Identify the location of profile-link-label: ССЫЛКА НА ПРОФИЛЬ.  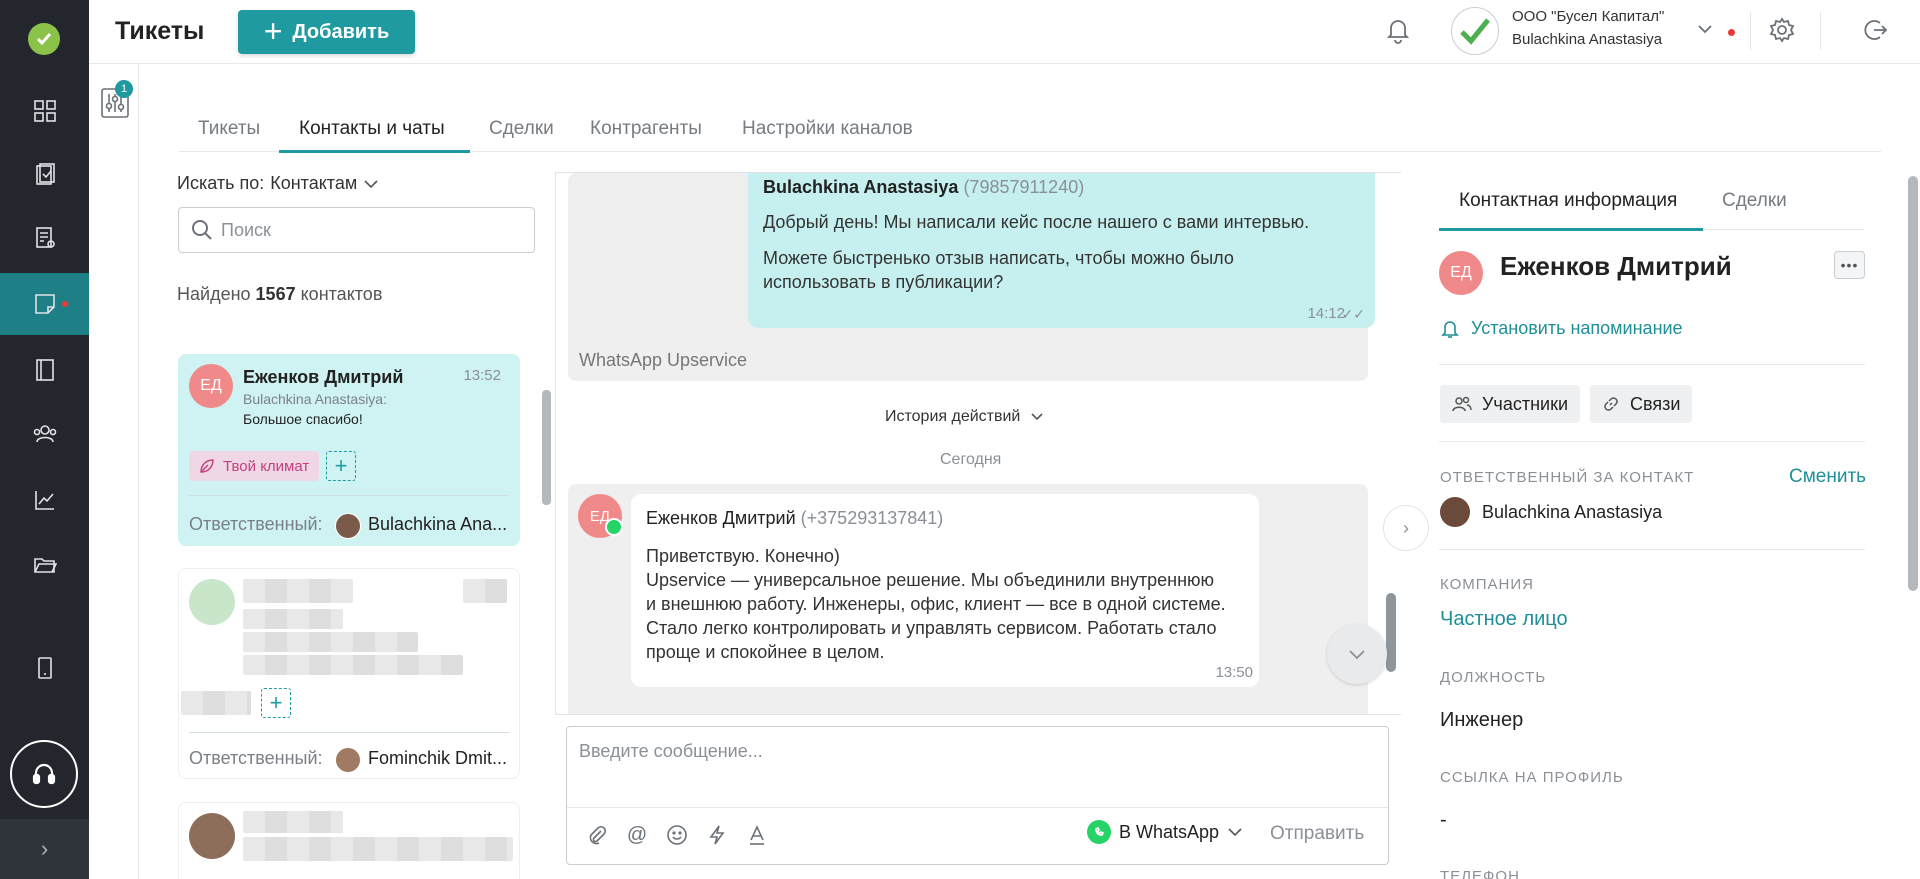
(1532, 777).